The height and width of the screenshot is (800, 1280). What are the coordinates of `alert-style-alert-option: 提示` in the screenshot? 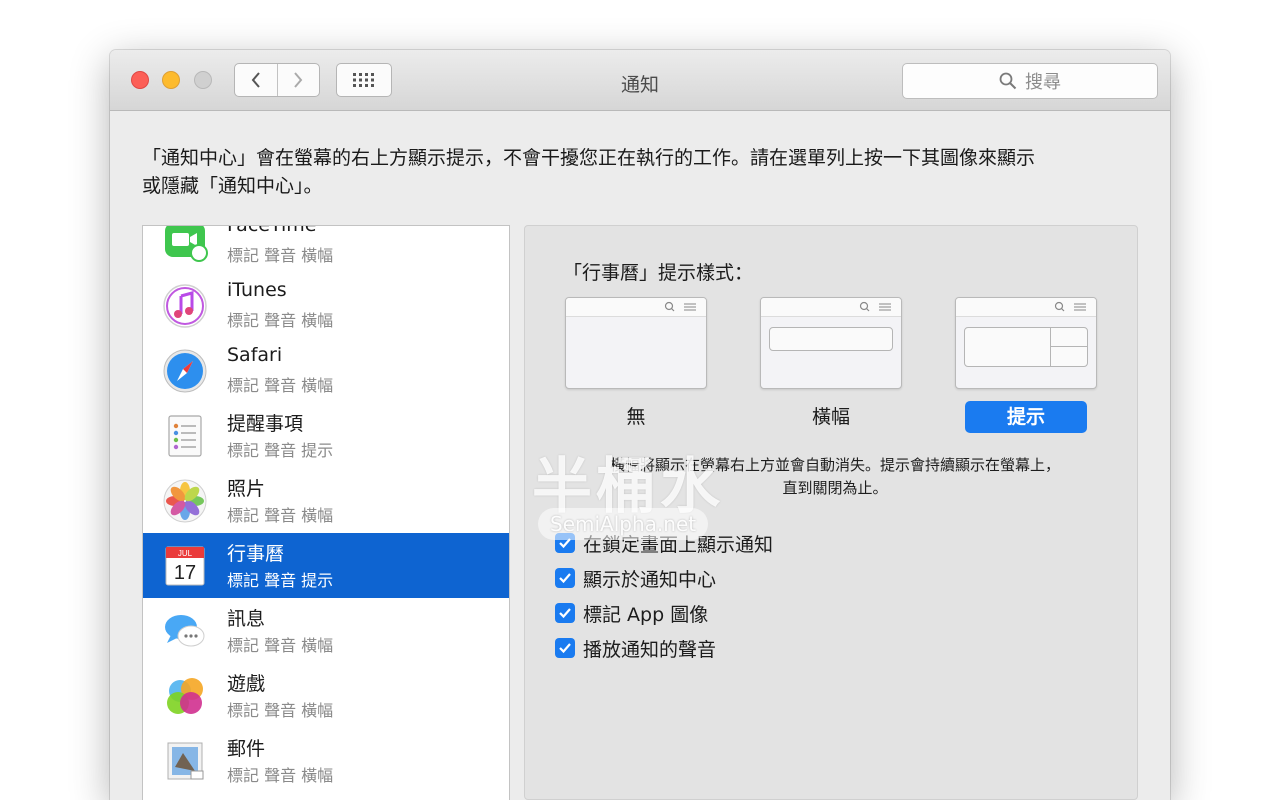 It's located at (1026, 417).